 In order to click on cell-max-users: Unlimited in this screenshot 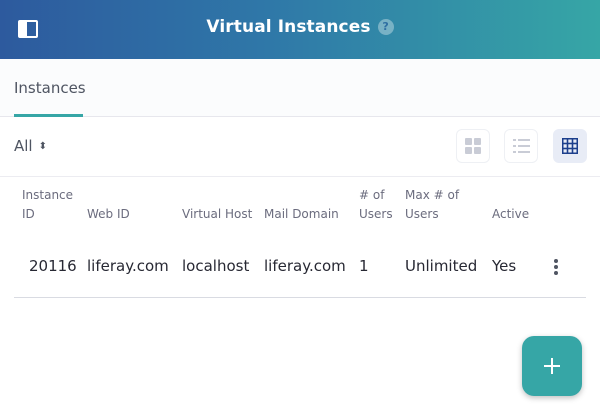, I will do `click(441, 266)`.